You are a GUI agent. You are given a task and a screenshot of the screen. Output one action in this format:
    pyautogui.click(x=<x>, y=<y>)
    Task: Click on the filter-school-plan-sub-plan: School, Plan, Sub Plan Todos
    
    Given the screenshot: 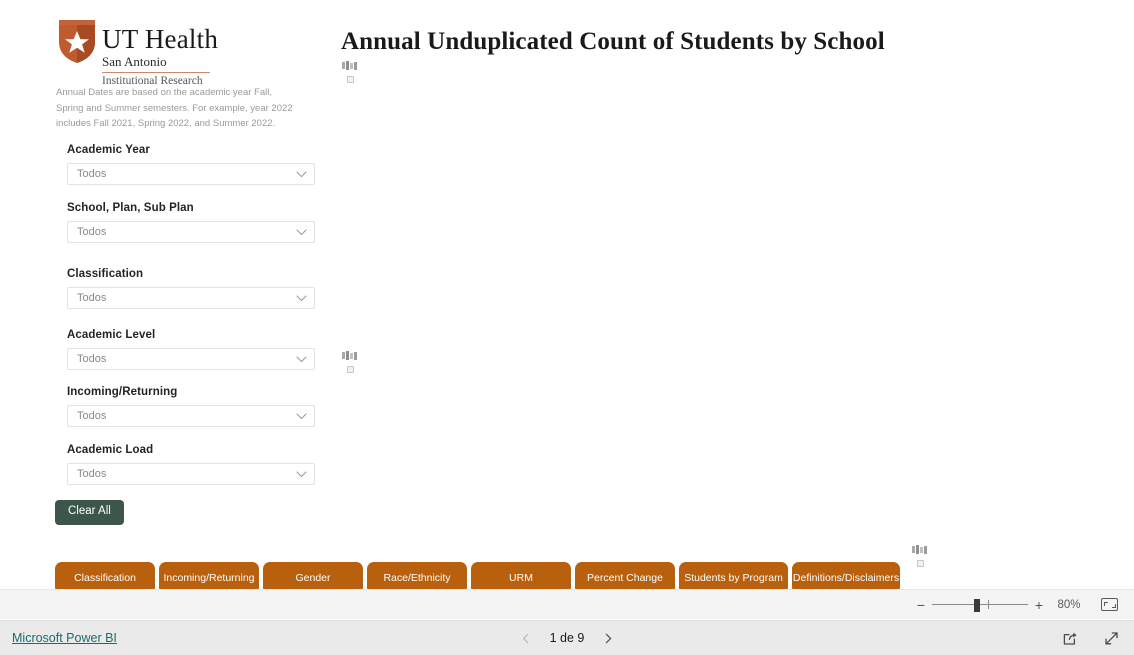 What is the action you would take?
    pyautogui.click(x=191, y=222)
    